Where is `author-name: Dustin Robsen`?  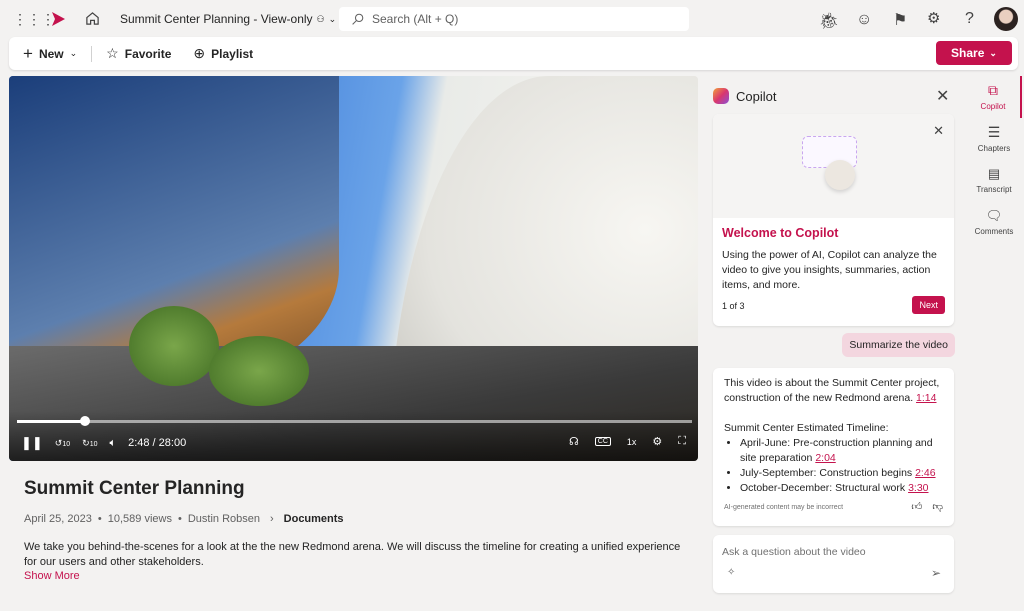
author-name: Dustin Robsen is located at coordinates (224, 519).